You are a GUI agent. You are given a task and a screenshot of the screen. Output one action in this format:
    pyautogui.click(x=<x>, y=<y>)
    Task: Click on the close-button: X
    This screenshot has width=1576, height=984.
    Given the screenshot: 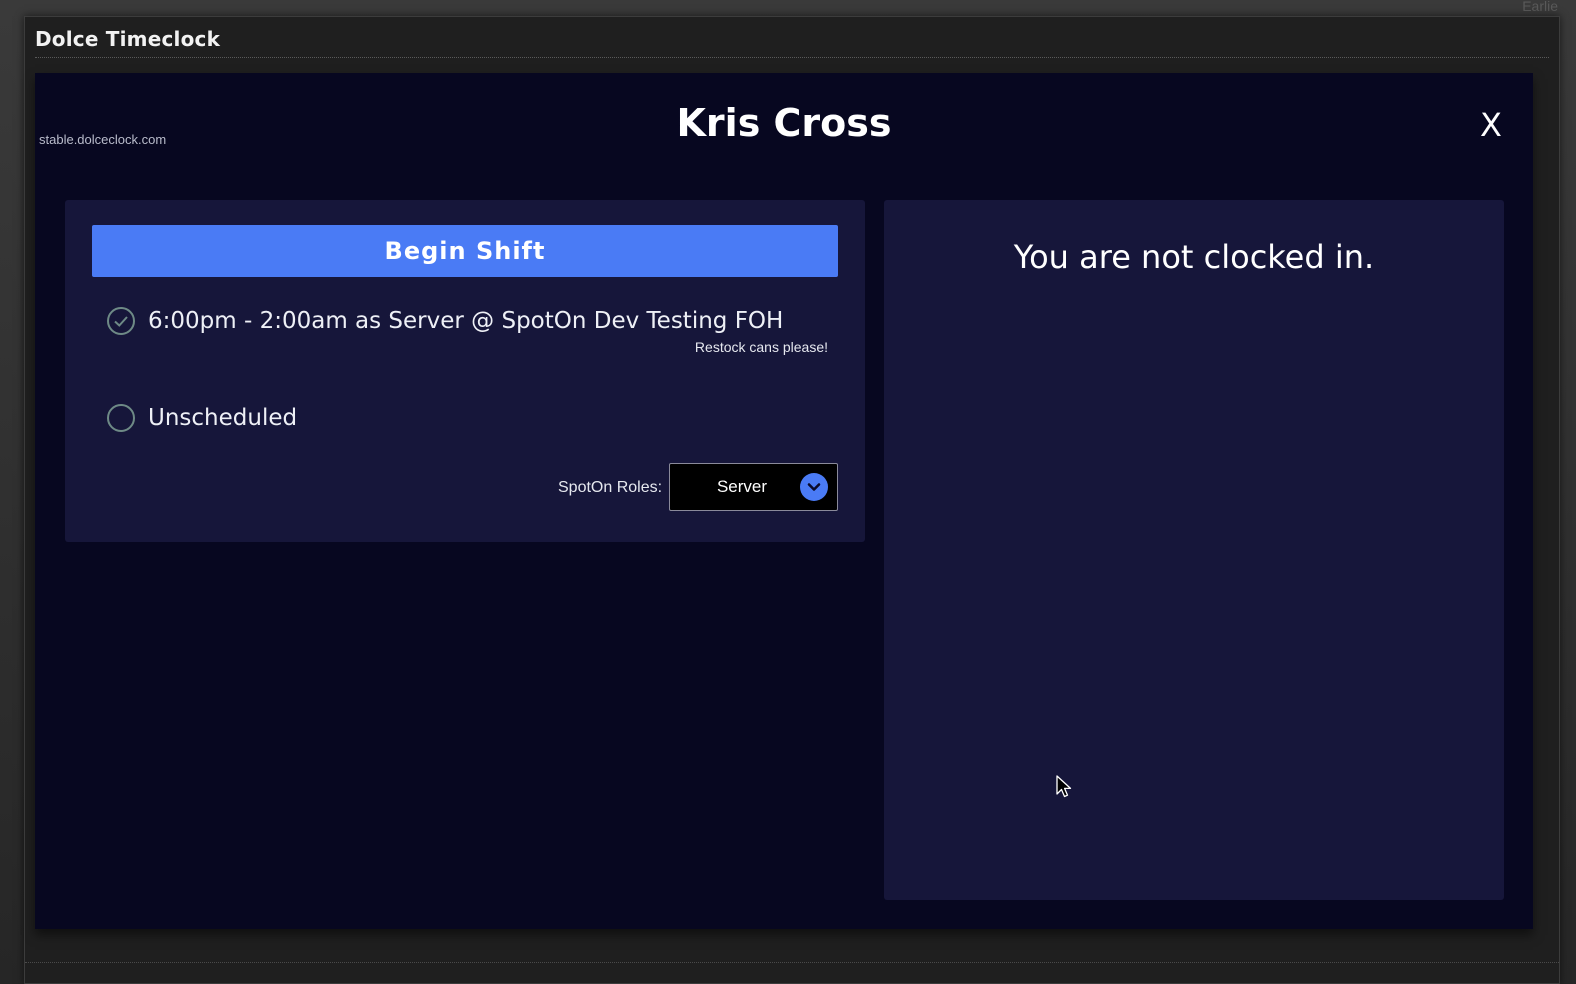 What is the action you would take?
    pyautogui.click(x=1491, y=125)
    